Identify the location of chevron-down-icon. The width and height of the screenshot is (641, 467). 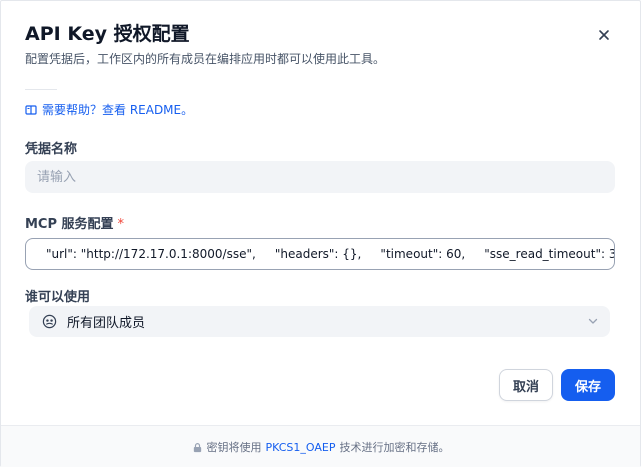
(593, 321).